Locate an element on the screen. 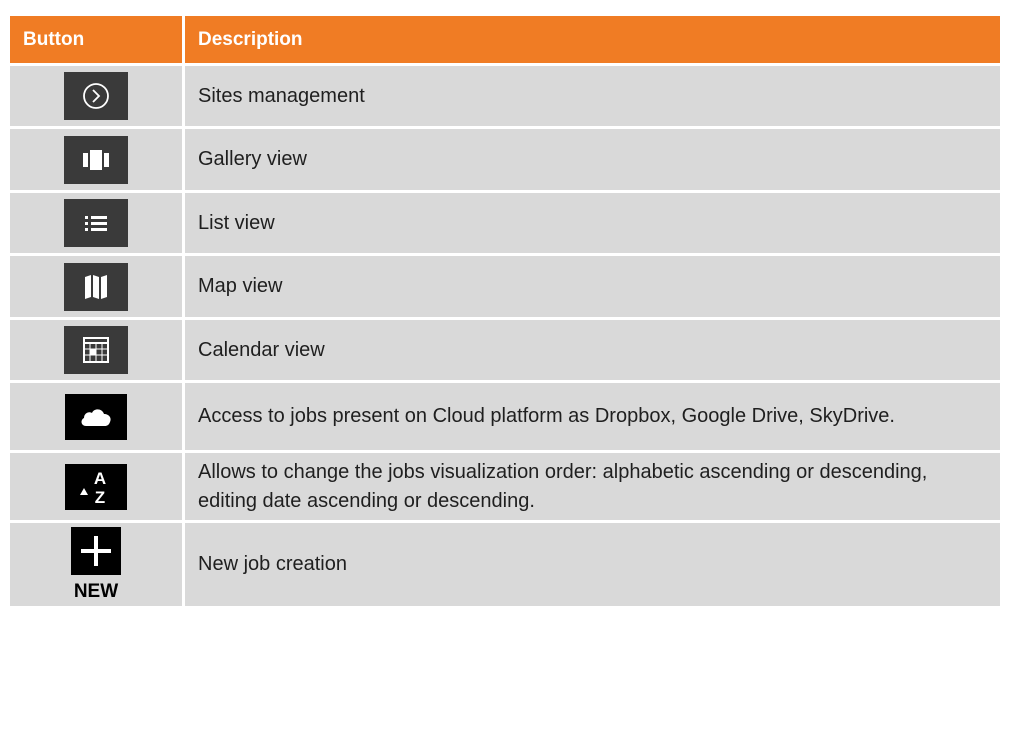 This screenshot has width=1010, height=745. plus-icon is located at coordinates (96, 550).